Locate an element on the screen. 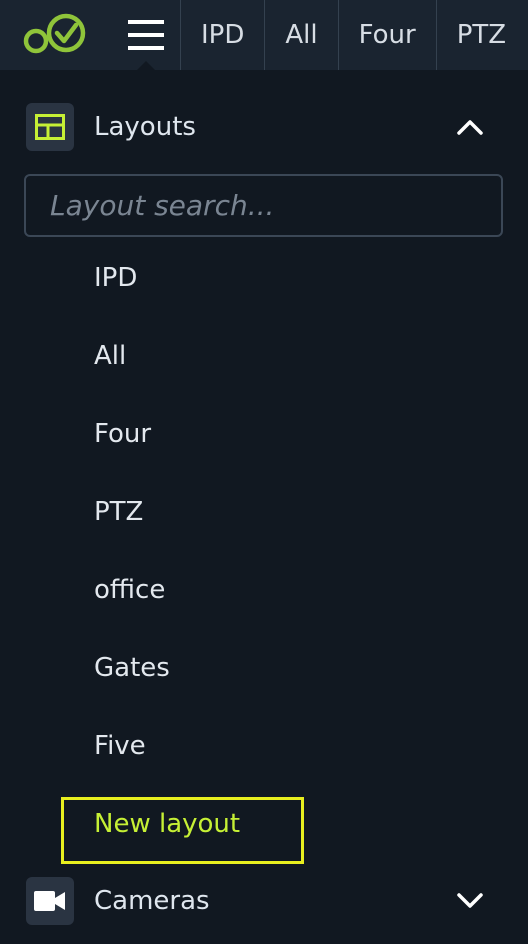 The image size is (528, 944). menu-open-caret is located at coordinates (146, 65).